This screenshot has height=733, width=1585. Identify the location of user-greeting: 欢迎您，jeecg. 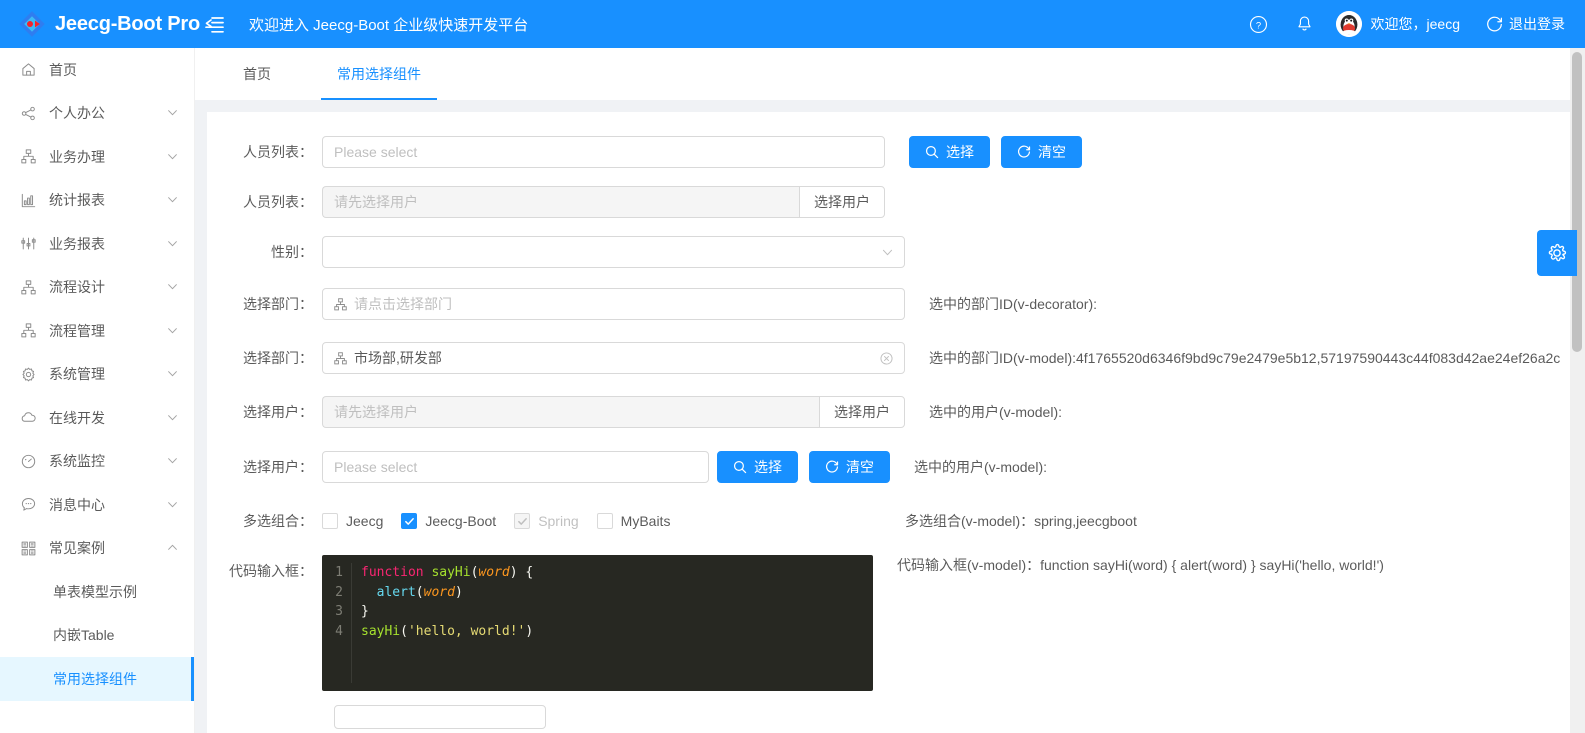
(1415, 24).